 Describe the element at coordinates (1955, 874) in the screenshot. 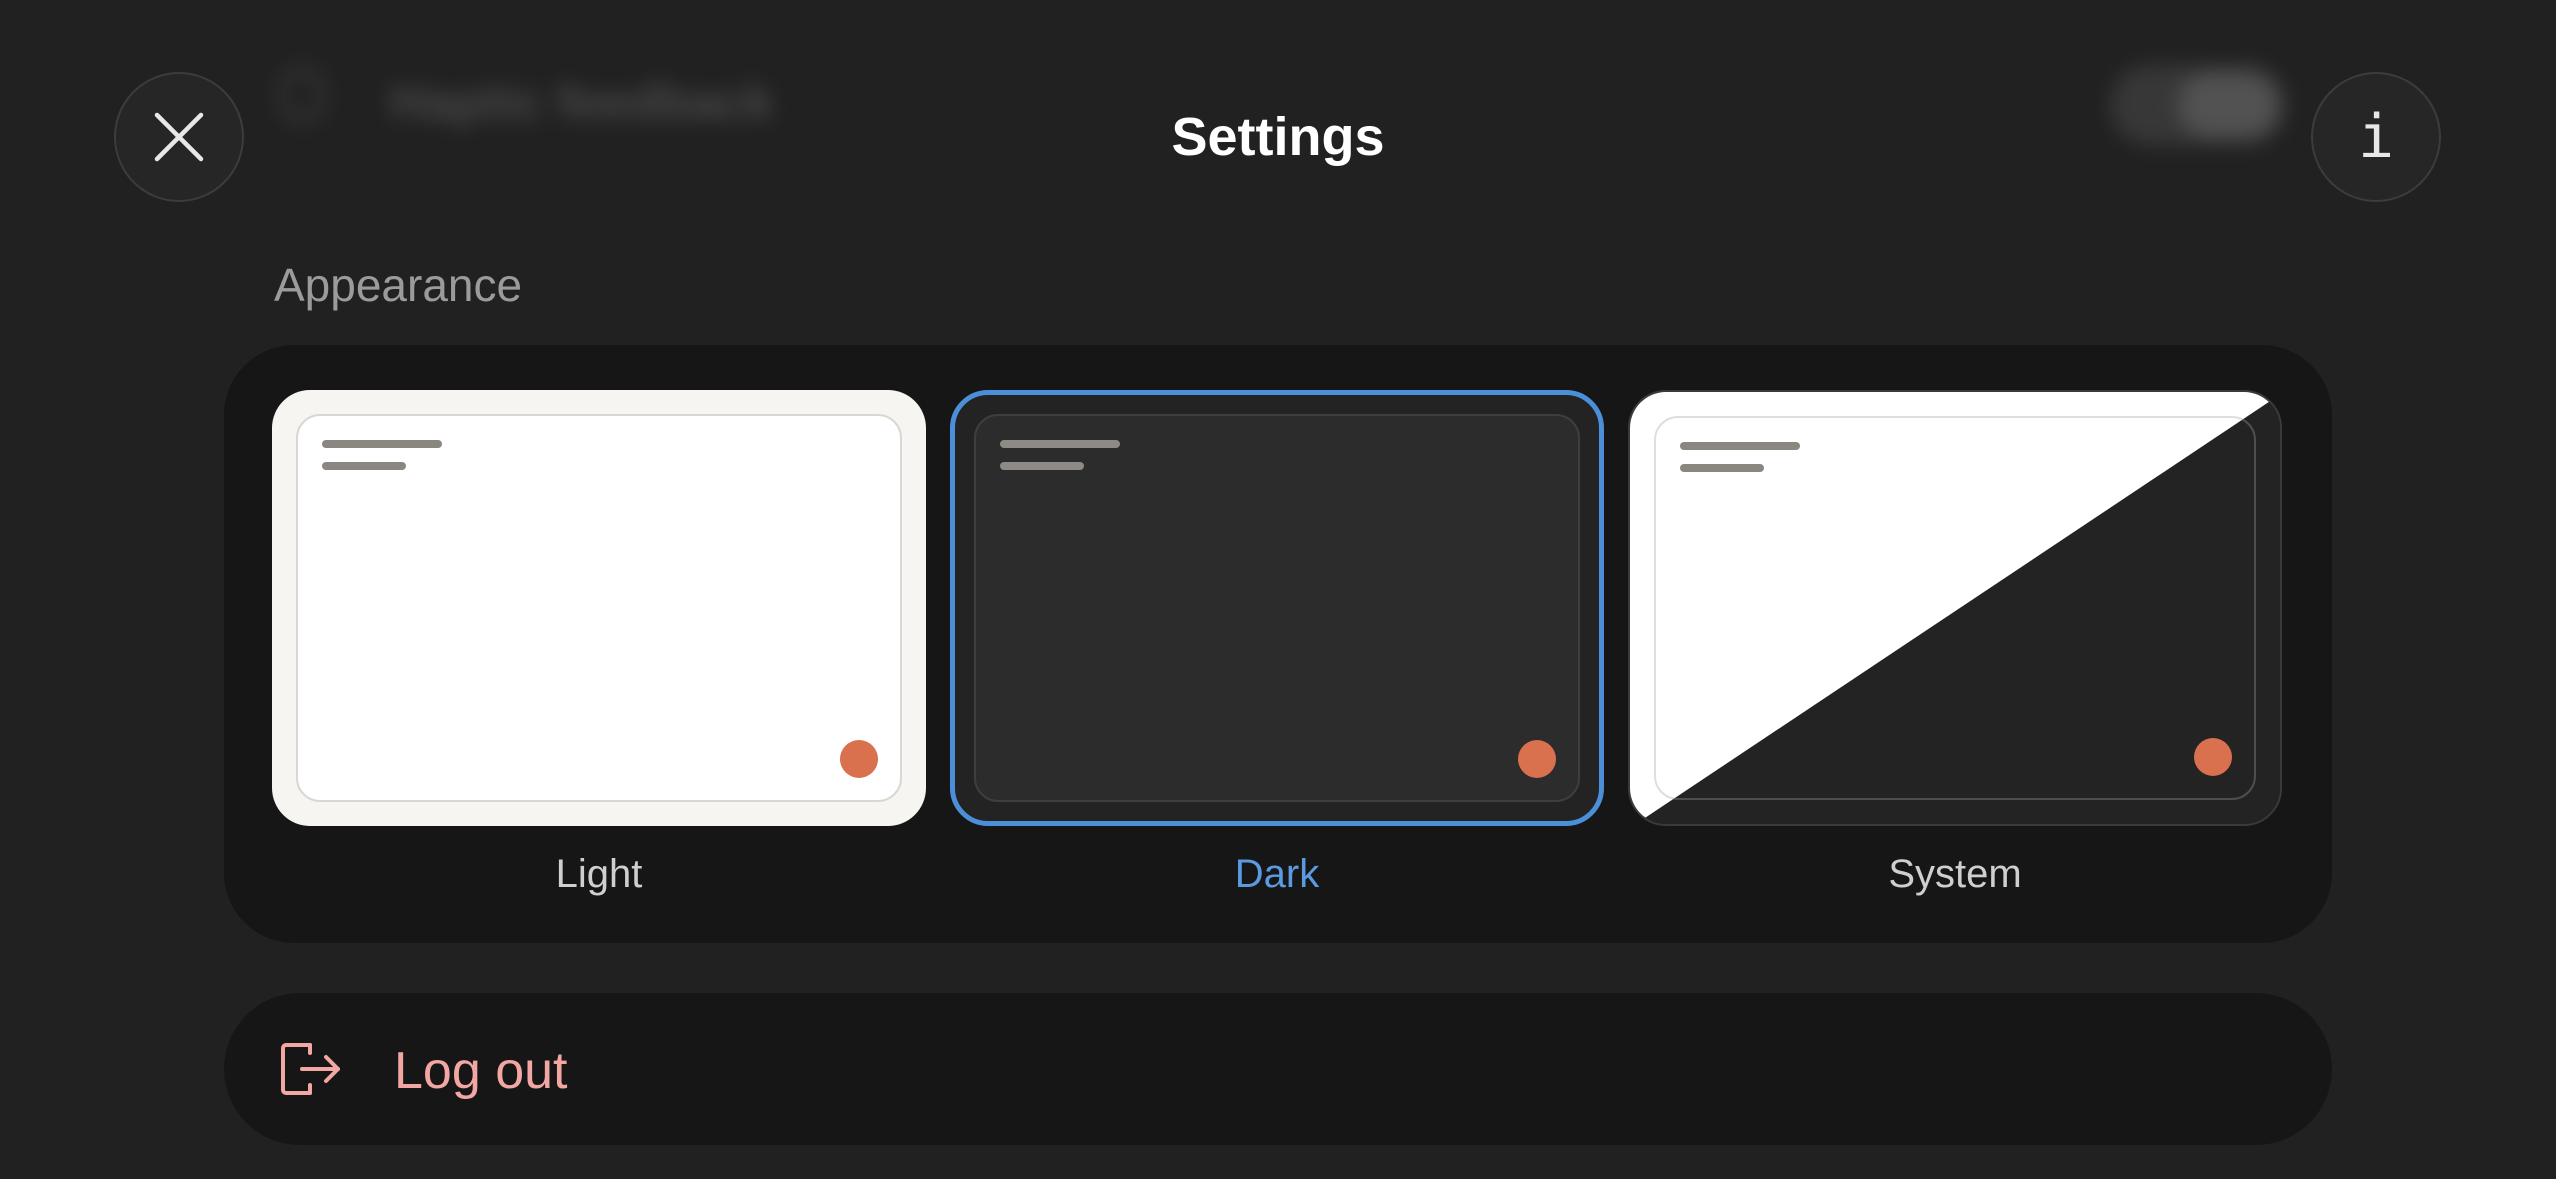

I see `theme-label-system: System` at that location.